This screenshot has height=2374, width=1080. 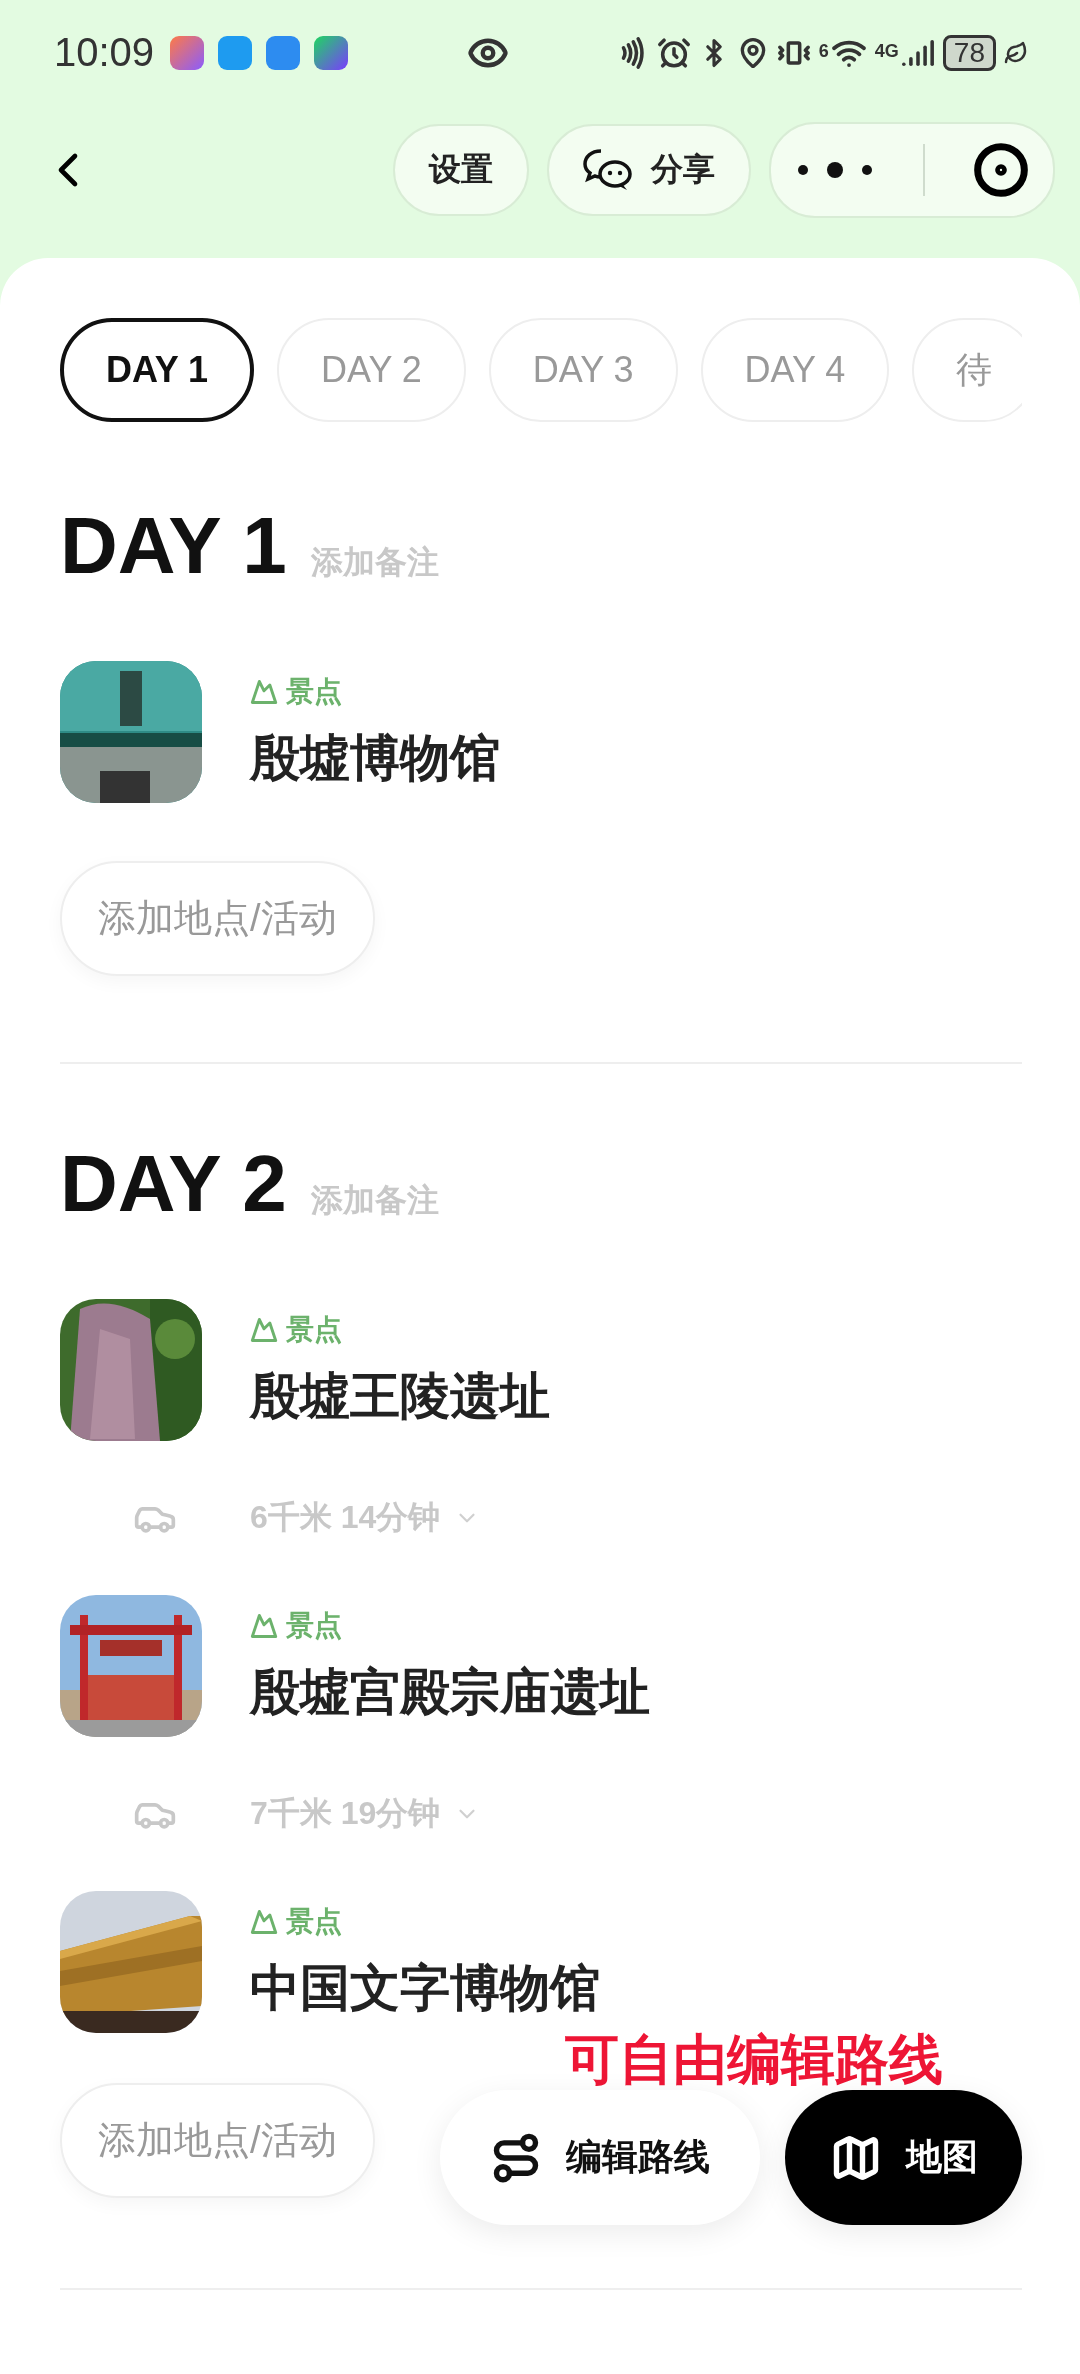 What do you see at coordinates (969, 52) in the screenshot?
I see `battery-indicator: 78` at bounding box center [969, 52].